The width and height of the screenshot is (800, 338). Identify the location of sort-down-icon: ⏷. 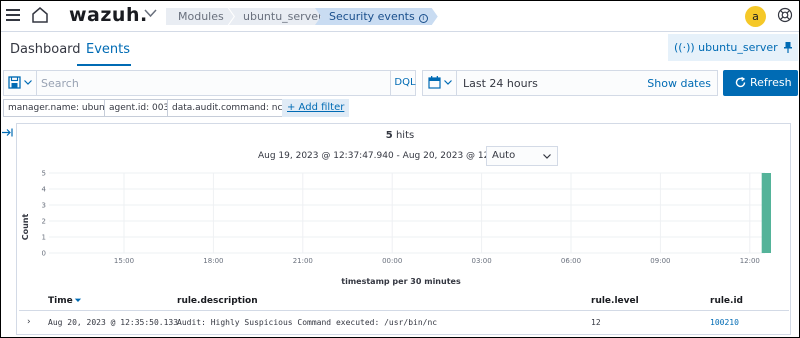
(78, 300).